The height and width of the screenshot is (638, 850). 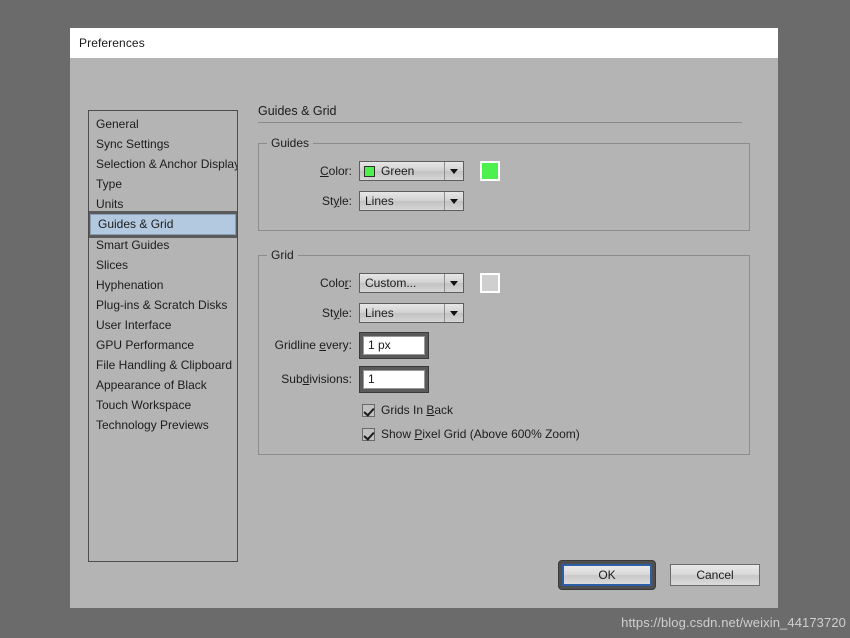 I want to click on grid-color-dropdown-button, so click(x=453, y=283).